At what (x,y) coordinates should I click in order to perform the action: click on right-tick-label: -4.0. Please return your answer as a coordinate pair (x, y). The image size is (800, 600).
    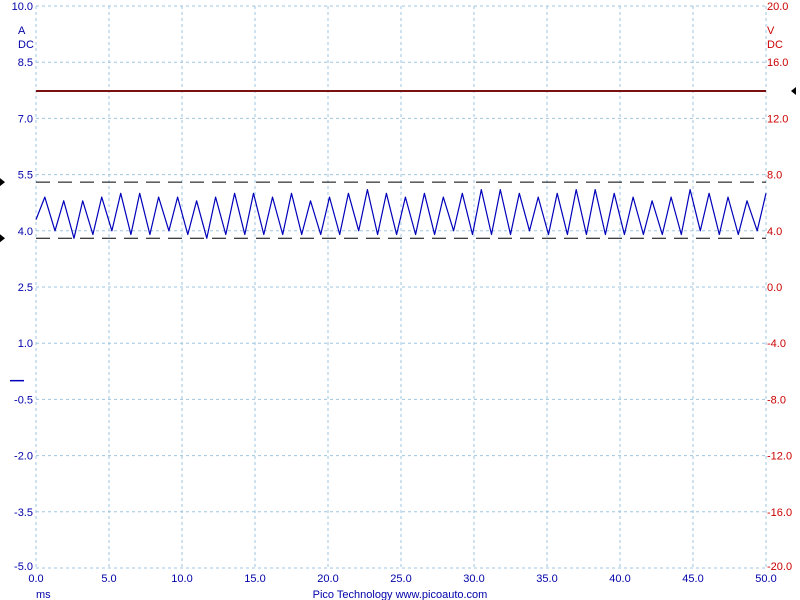
    Looking at the image, I should click on (776, 344).